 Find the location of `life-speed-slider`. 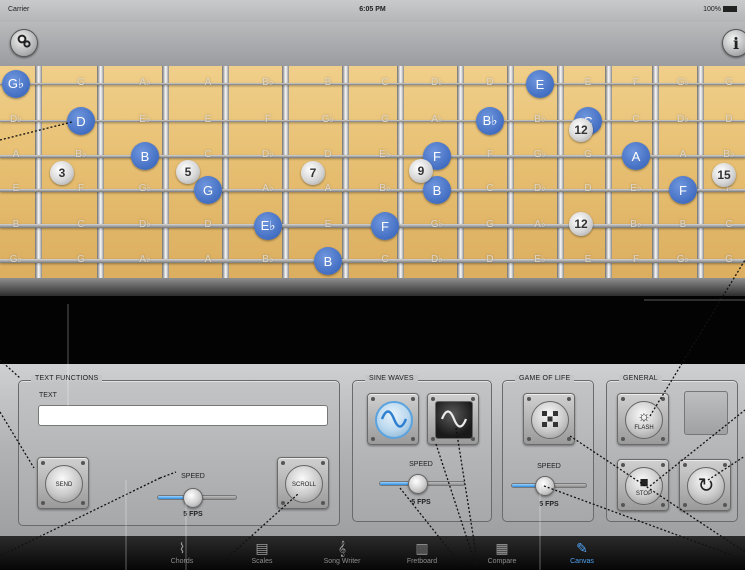

life-speed-slider is located at coordinates (549, 486).